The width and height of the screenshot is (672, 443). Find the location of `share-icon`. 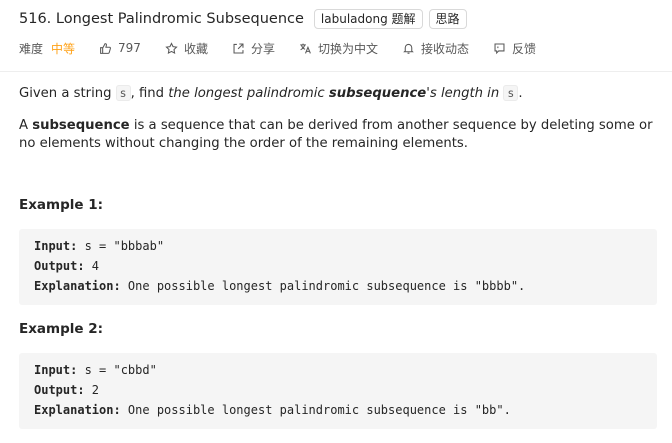

share-icon is located at coordinates (238, 48).